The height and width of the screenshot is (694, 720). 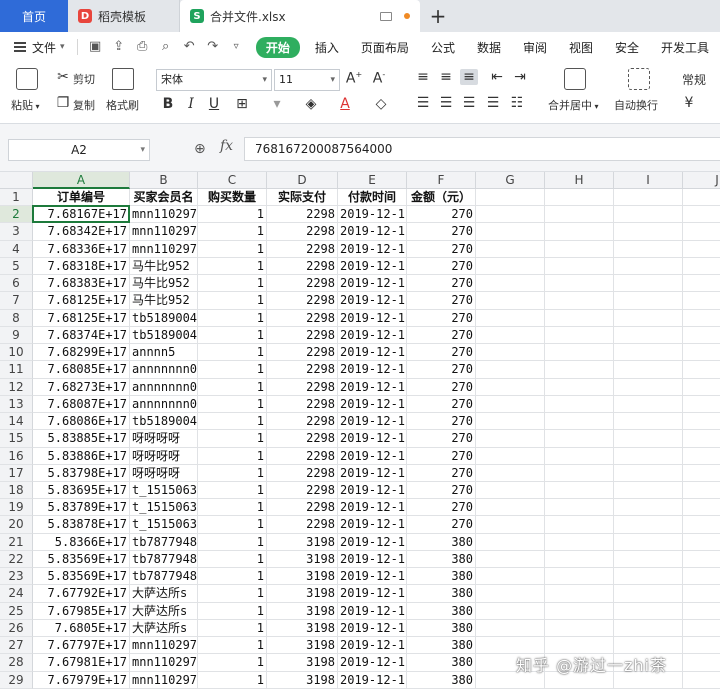 What do you see at coordinates (81, 180) in the screenshot?
I see `column-header-a: A` at bounding box center [81, 180].